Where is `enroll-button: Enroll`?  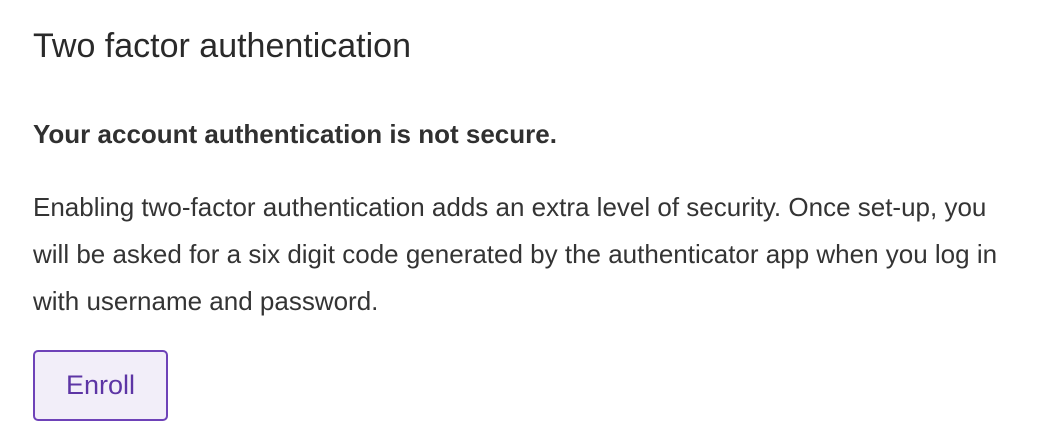
enroll-button: Enroll is located at coordinates (100, 385).